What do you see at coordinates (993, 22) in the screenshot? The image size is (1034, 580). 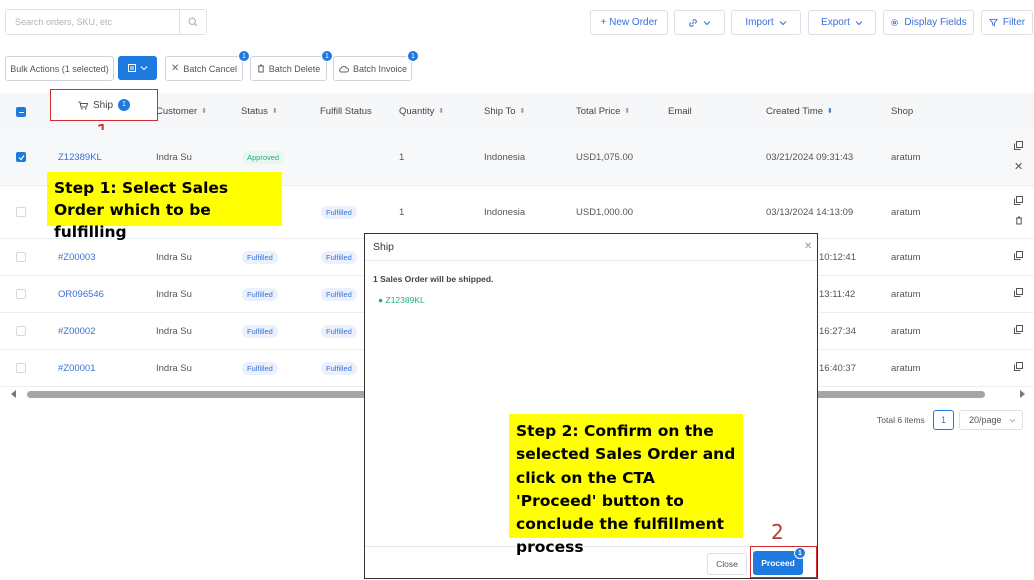 I see `filter-icon` at bounding box center [993, 22].